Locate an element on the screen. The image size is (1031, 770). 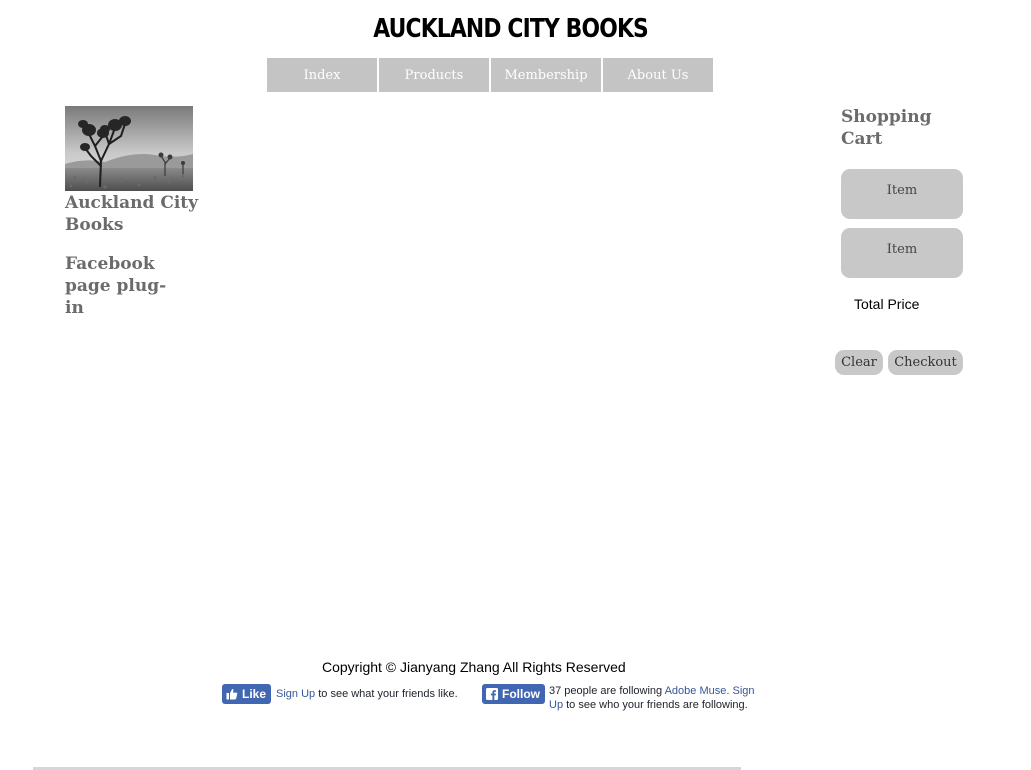
logo-image is located at coordinates (129, 148).